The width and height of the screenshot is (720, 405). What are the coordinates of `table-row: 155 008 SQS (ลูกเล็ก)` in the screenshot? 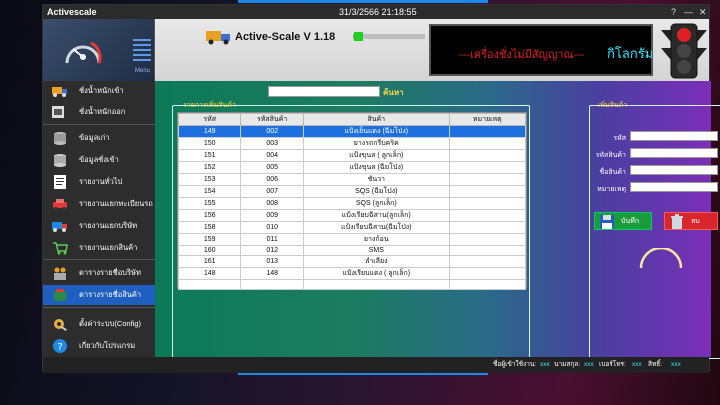 It's located at (352, 203).